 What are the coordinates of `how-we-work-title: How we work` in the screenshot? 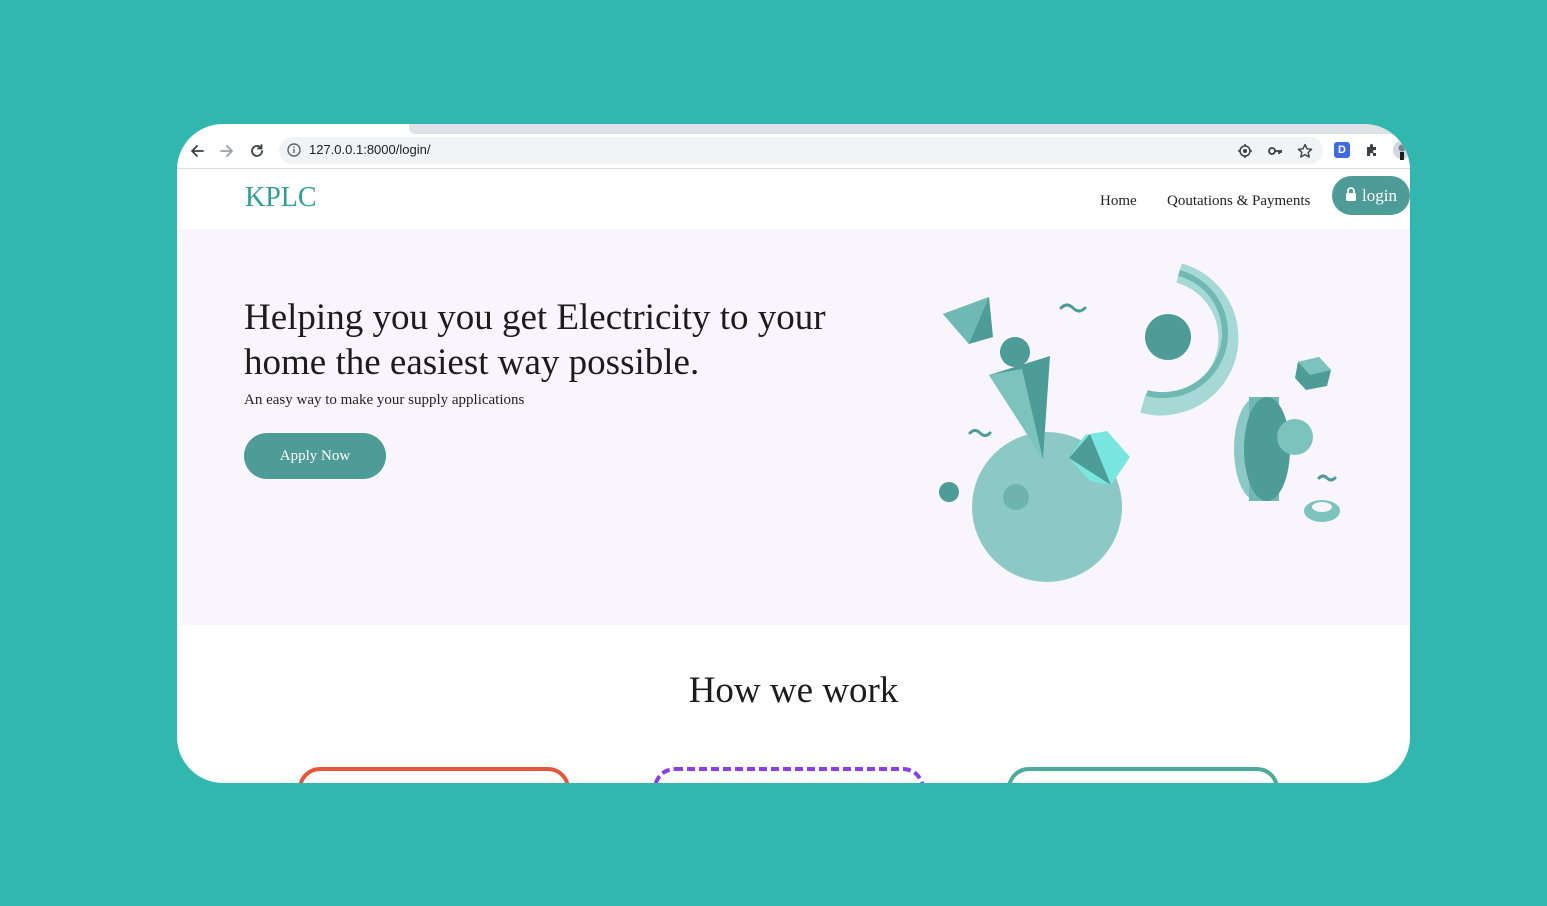 It's located at (793, 690).